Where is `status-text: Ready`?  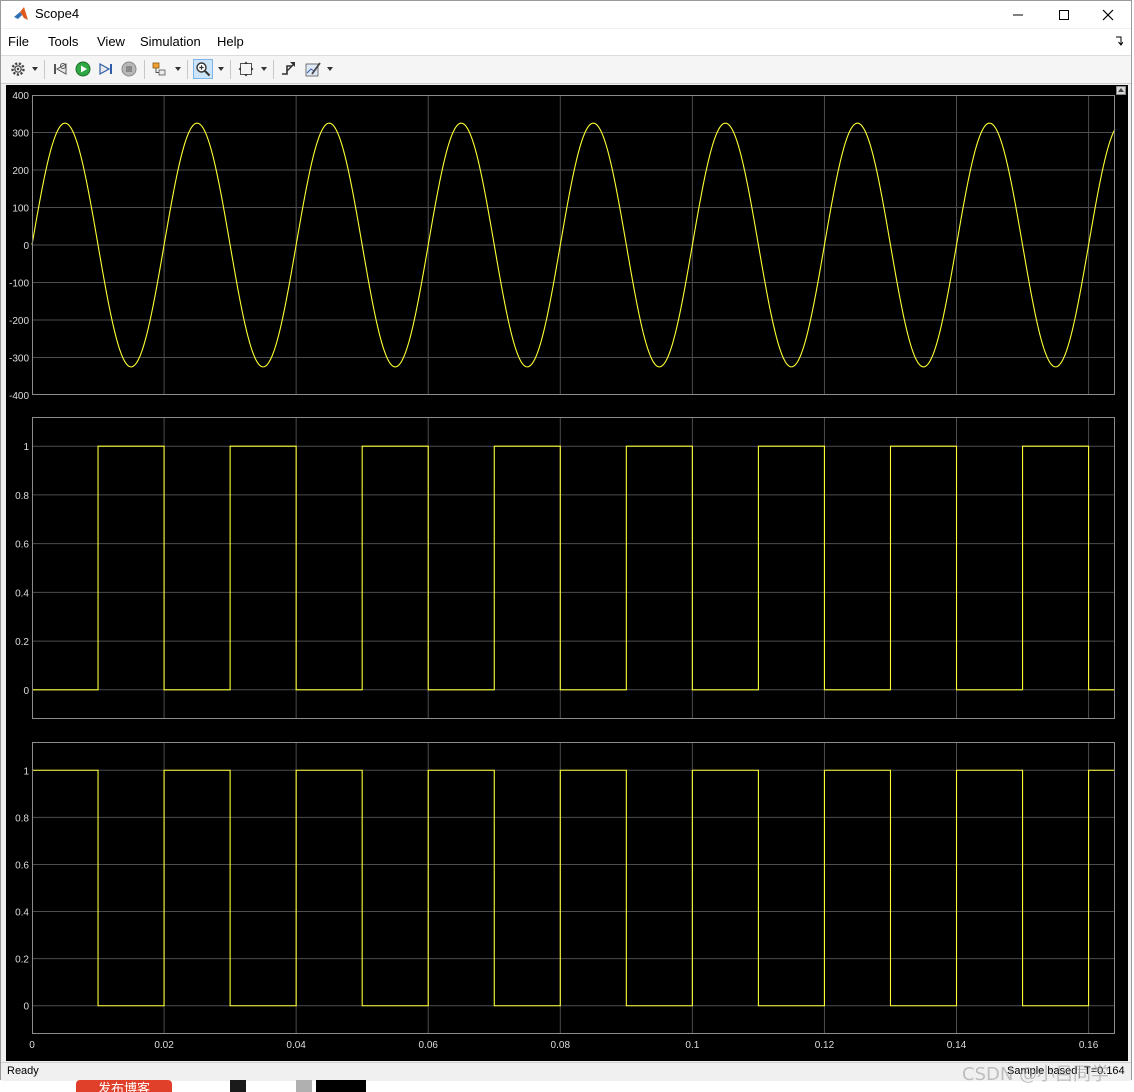 status-text: Ready is located at coordinates (23, 1071).